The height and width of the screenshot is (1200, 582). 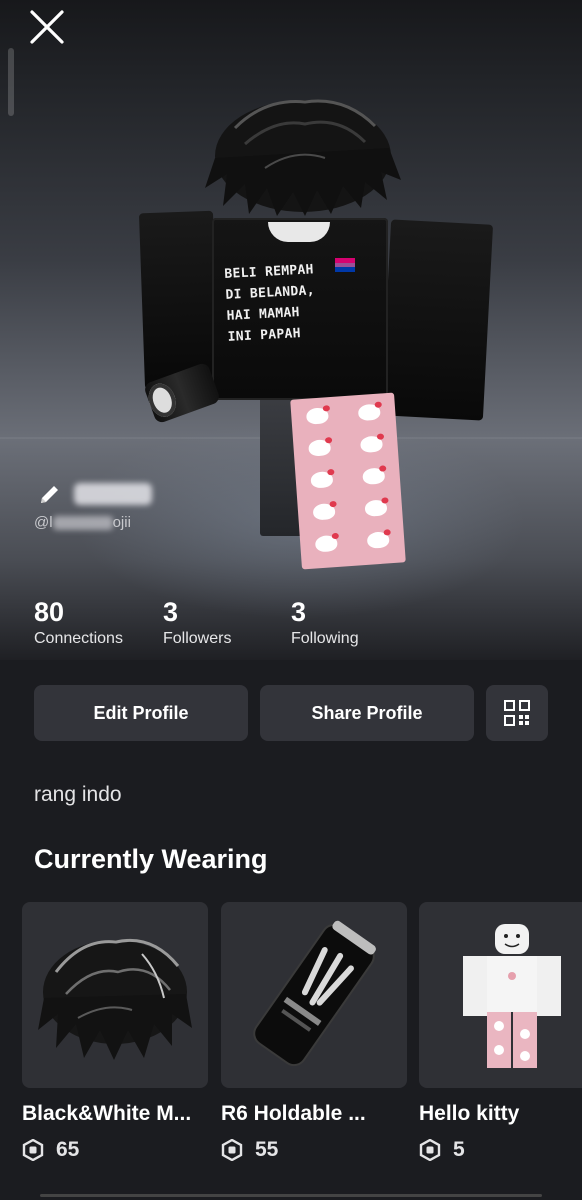 What do you see at coordinates (49, 612) in the screenshot?
I see `stat-value: 80` at bounding box center [49, 612].